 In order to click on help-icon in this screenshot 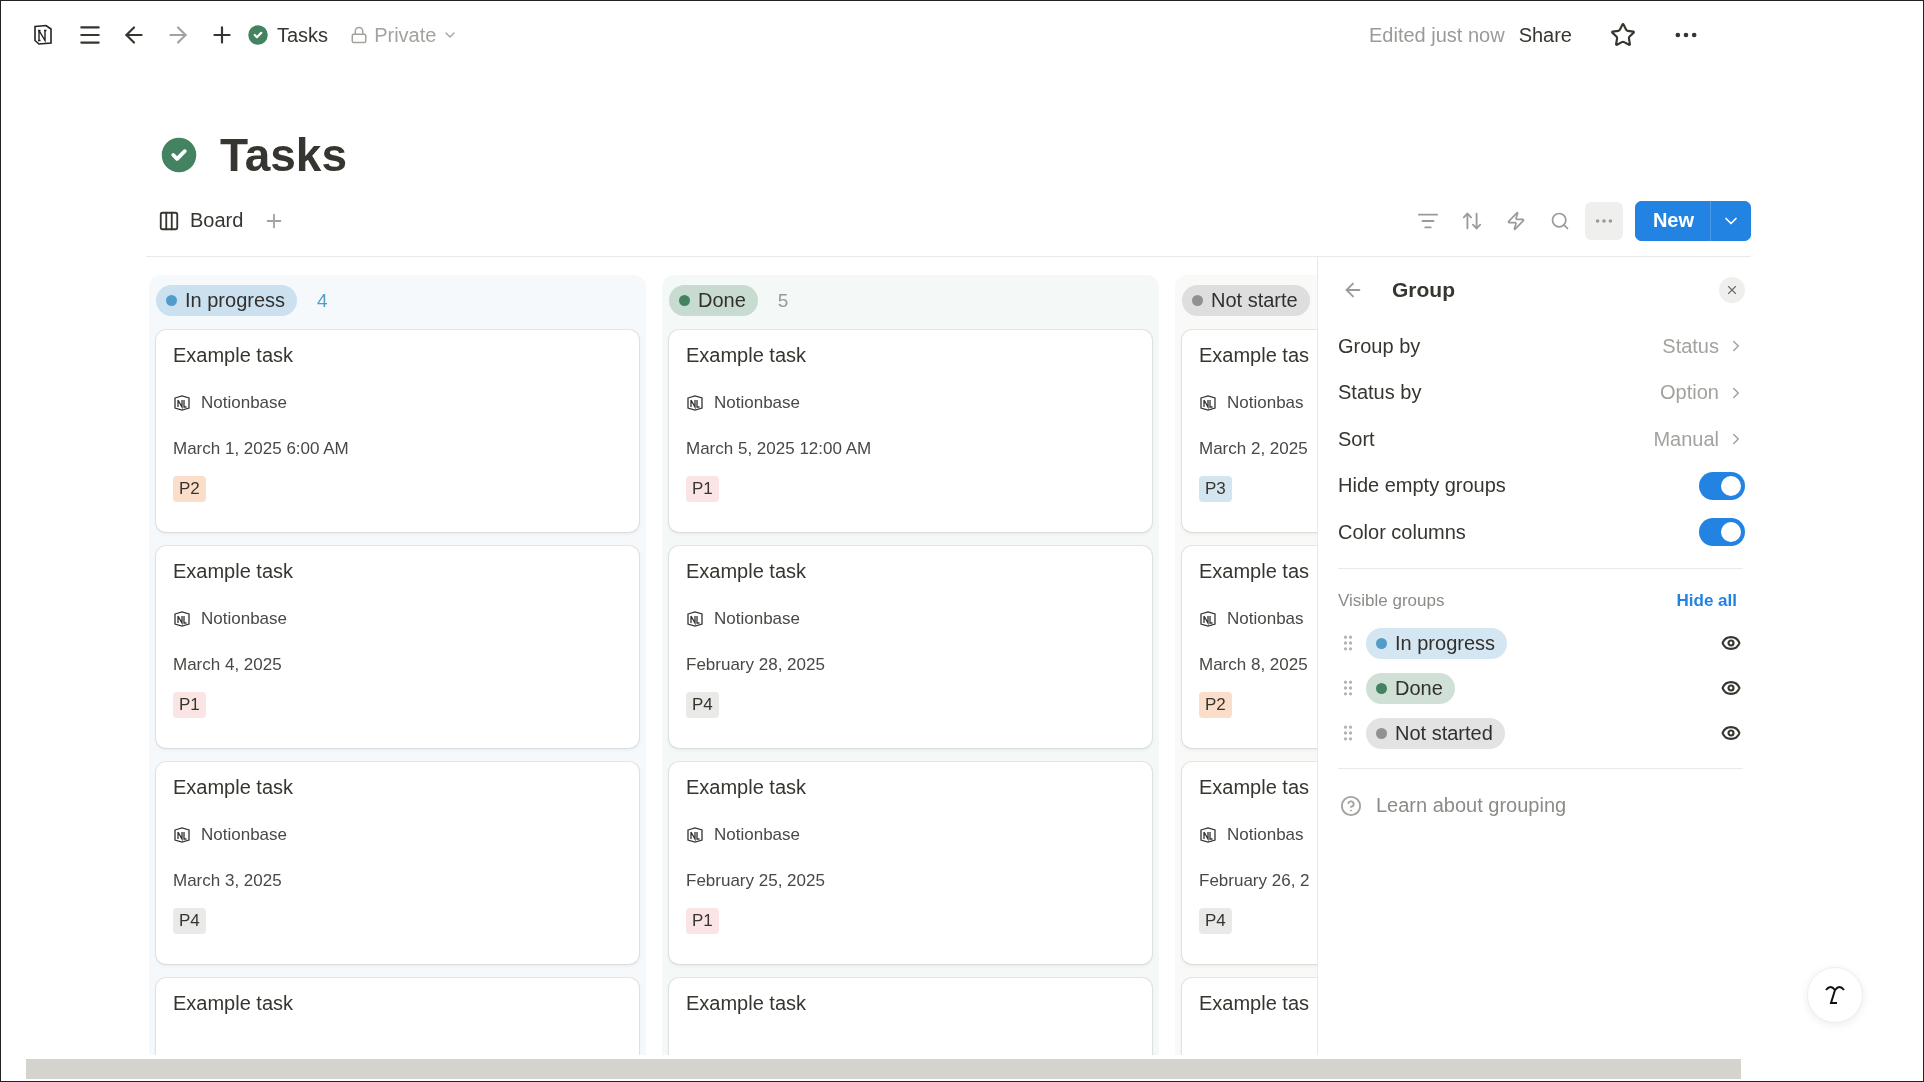, I will do `click(1351, 805)`.